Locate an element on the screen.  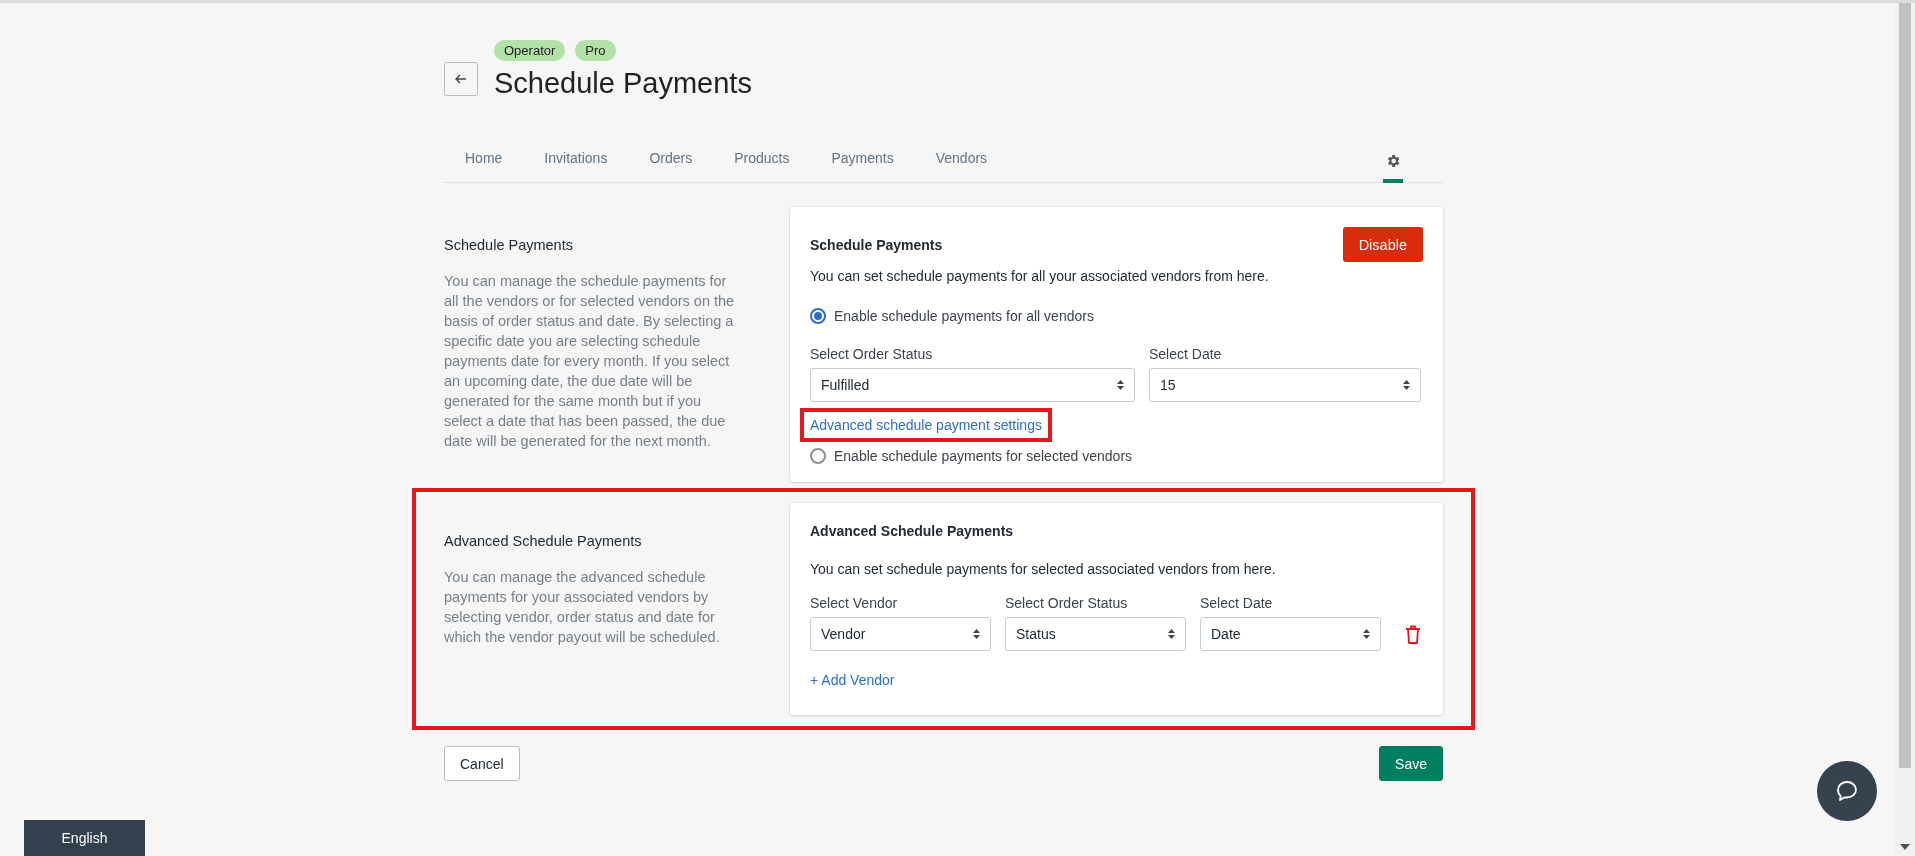
settings-tab is located at coordinates (1393, 168).